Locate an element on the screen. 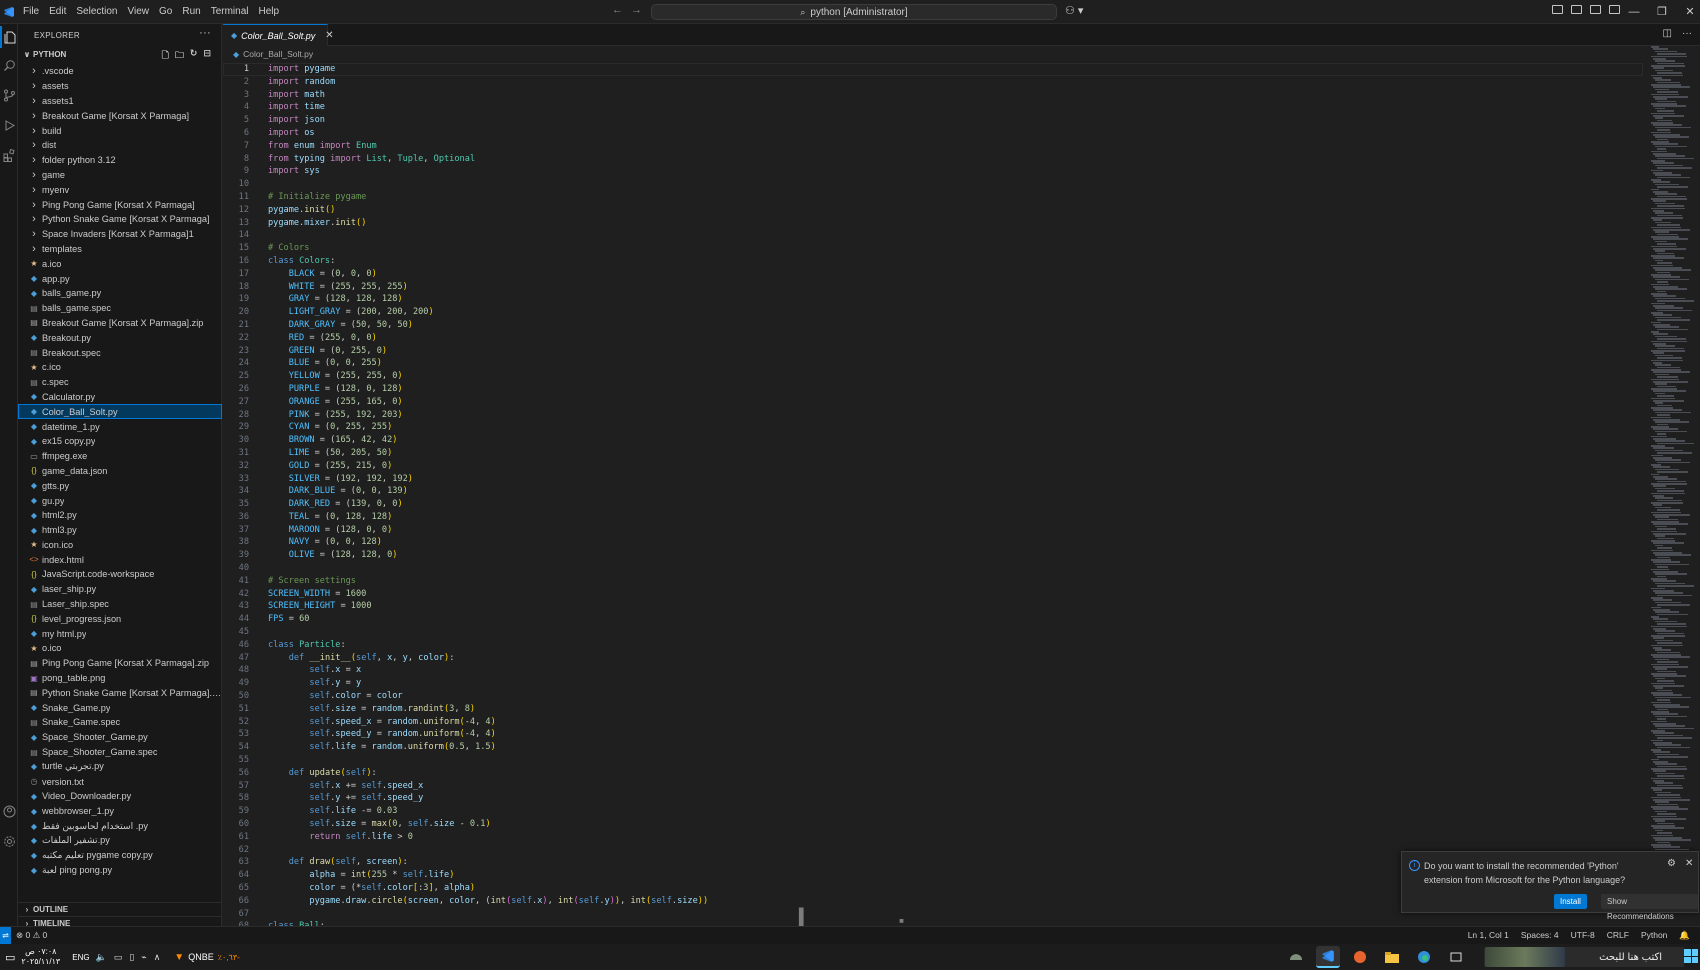 This screenshot has width=1700, height=970. file-item: ◆ app.py is located at coordinates (120, 278).